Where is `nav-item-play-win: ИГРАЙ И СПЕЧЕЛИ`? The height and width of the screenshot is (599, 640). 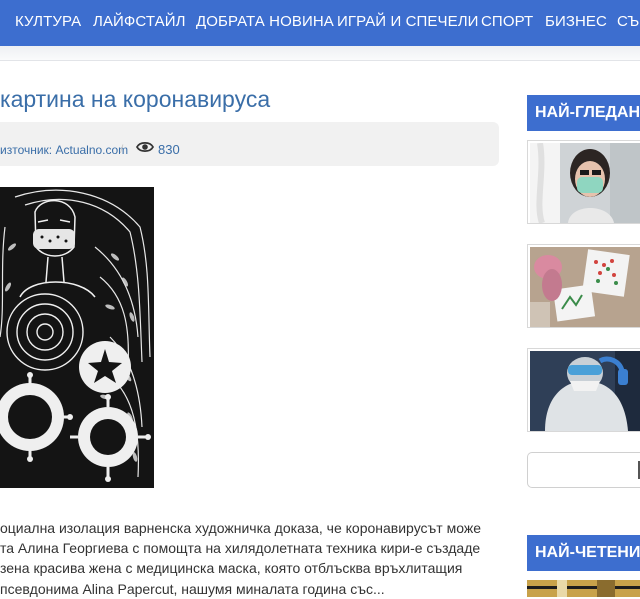 nav-item-play-win: ИГРАЙ И СПЕЧЕЛИ is located at coordinates (408, 21).